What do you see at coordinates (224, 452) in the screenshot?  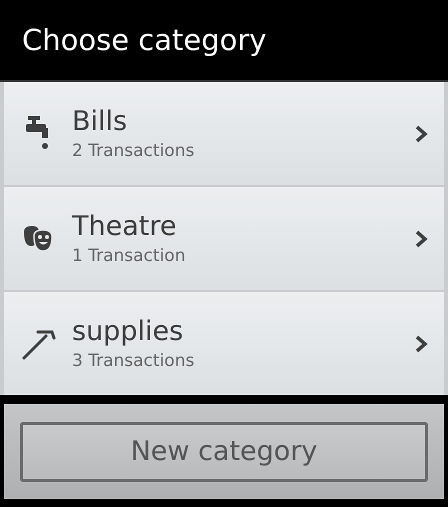 I see `new-category-button: New category` at bounding box center [224, 452].